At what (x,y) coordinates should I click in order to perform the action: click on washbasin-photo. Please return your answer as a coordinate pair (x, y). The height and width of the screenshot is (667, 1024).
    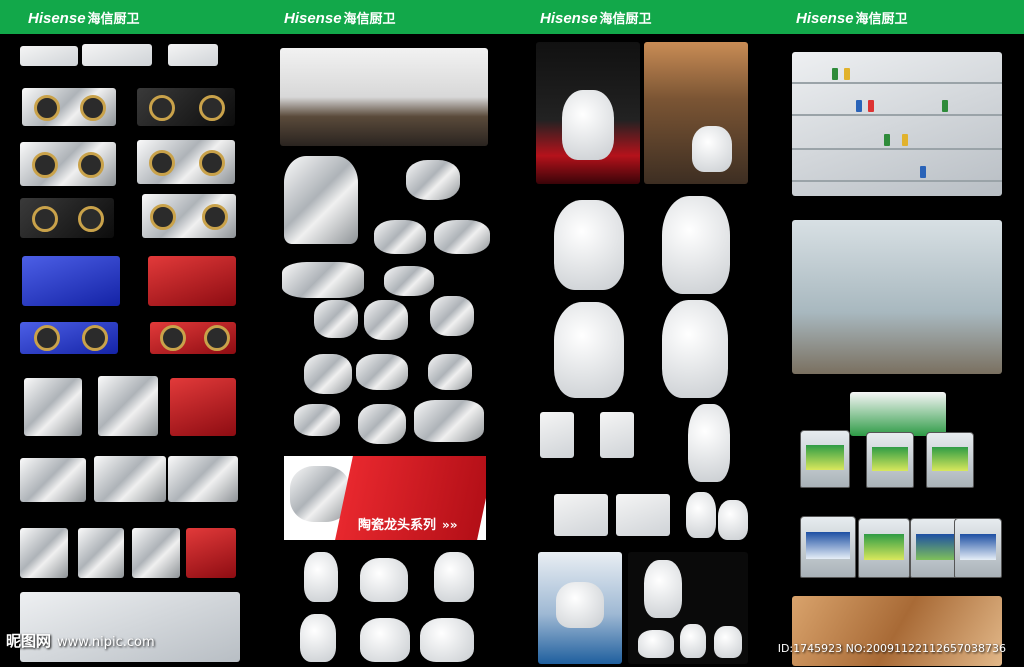
    Looking at the image, I should click on (688, 608).